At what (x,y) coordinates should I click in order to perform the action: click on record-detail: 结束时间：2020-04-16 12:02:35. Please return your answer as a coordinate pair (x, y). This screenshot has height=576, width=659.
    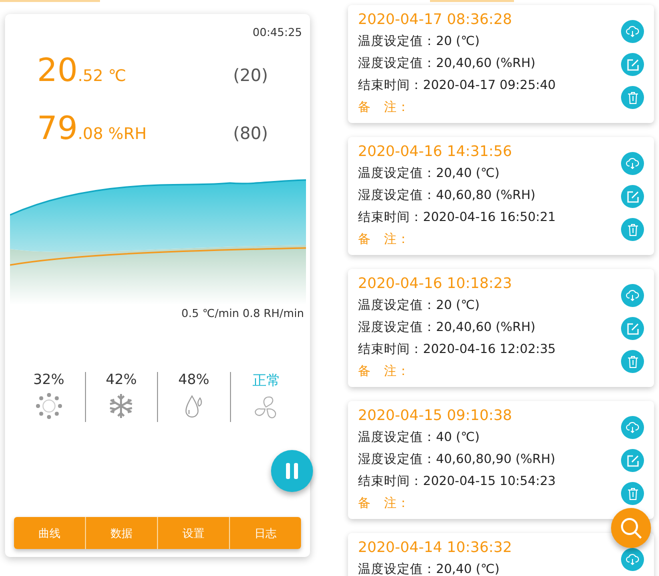
    Looking at the image, I should click on (457, 349).